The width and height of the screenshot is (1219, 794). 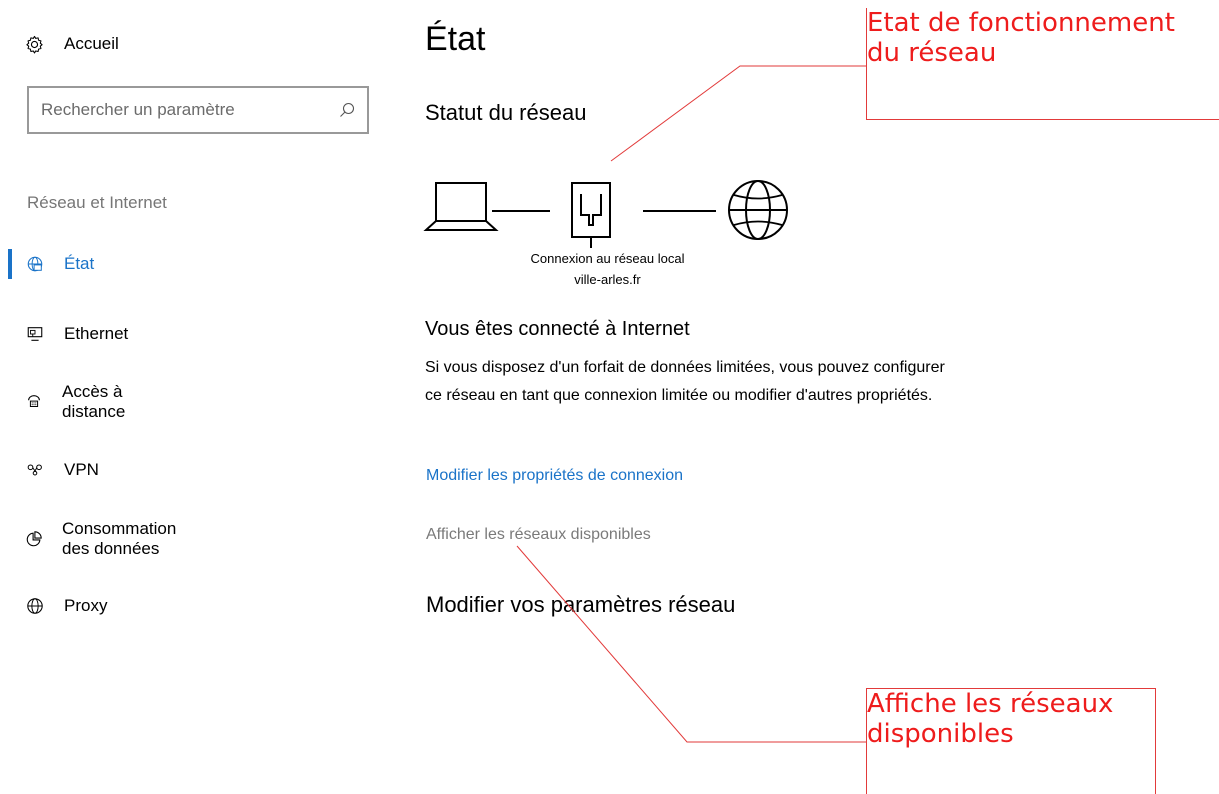 What do you see at coordinates (35, 264) in the screenshot?
I see `network-status-icon` at bounding box center [35, 264].